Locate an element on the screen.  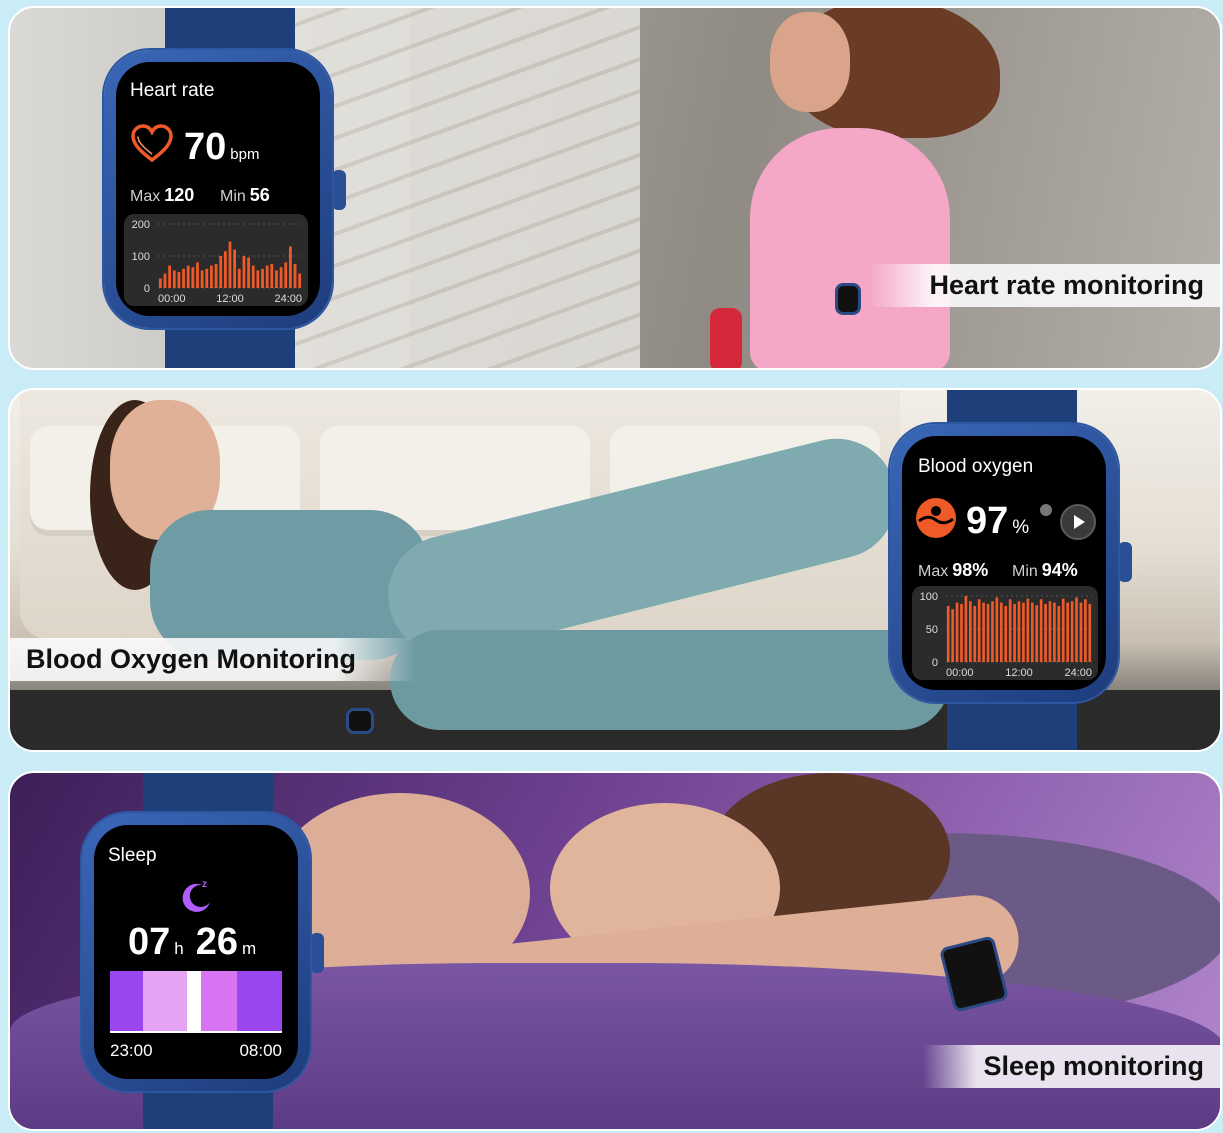
water-bottle is located at coordinates (726, 338).